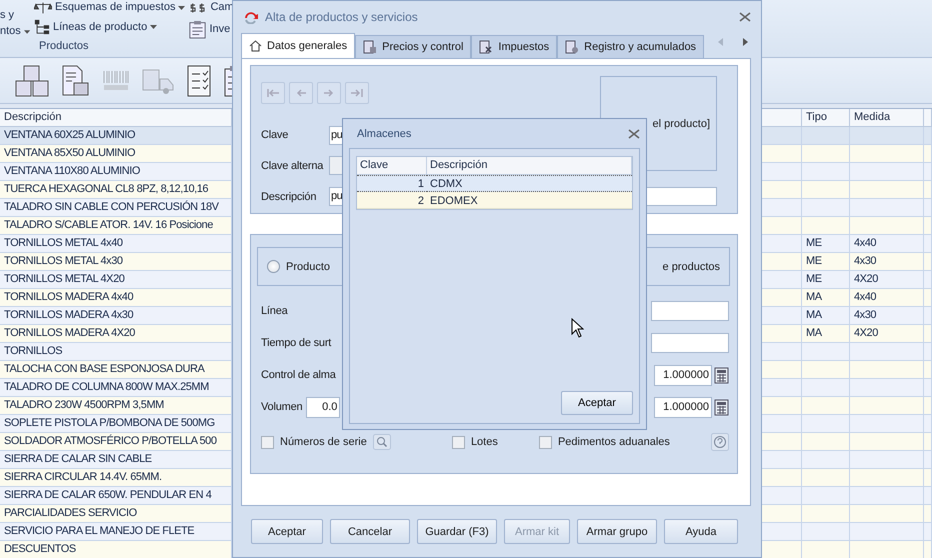 This screenshot has height=558, width=932. What do you see at coordinates (370, 531) in the screenshot?
I see `dialog-button: Cancelar` at bounding box center [370, 531].